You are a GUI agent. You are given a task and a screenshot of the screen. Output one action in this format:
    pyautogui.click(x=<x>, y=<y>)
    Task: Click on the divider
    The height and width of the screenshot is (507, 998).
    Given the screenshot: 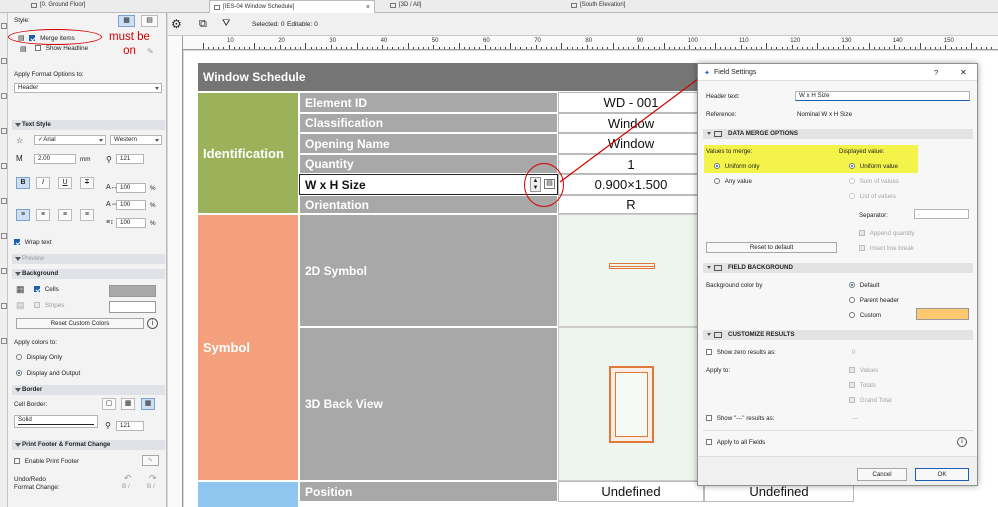 What is the action you would take?
    pyautogui.click(x=838, y=430)
    